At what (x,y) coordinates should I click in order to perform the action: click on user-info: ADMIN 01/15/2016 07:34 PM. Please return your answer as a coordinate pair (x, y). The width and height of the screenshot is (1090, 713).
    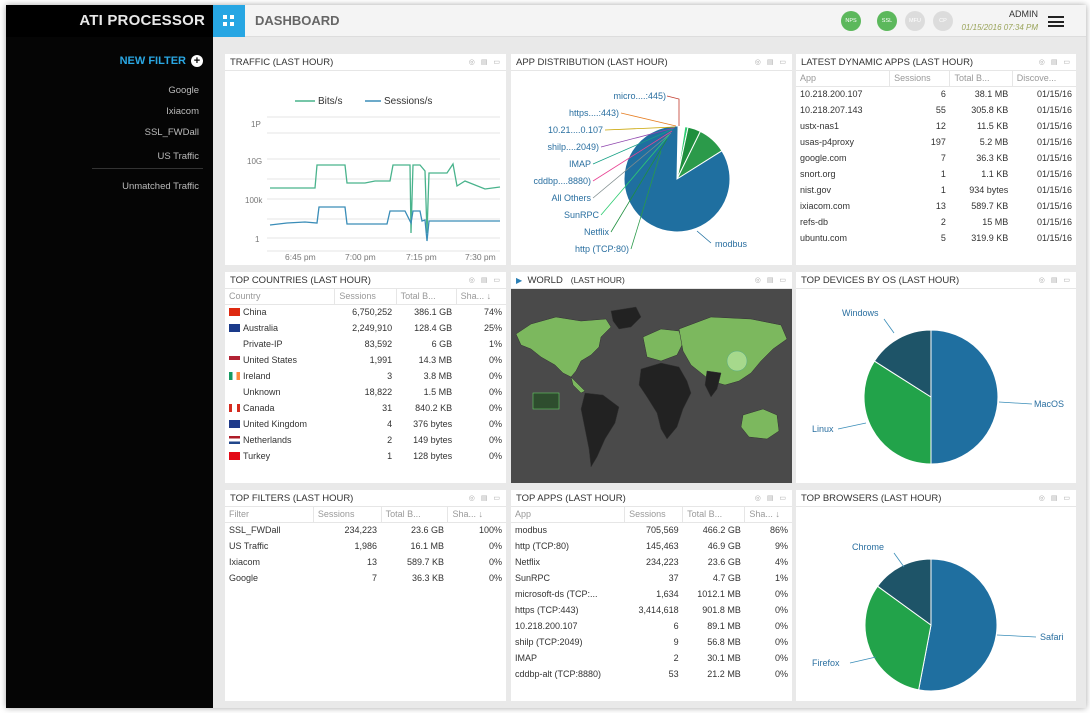
    Looking at the image, I should click on (999, 21).